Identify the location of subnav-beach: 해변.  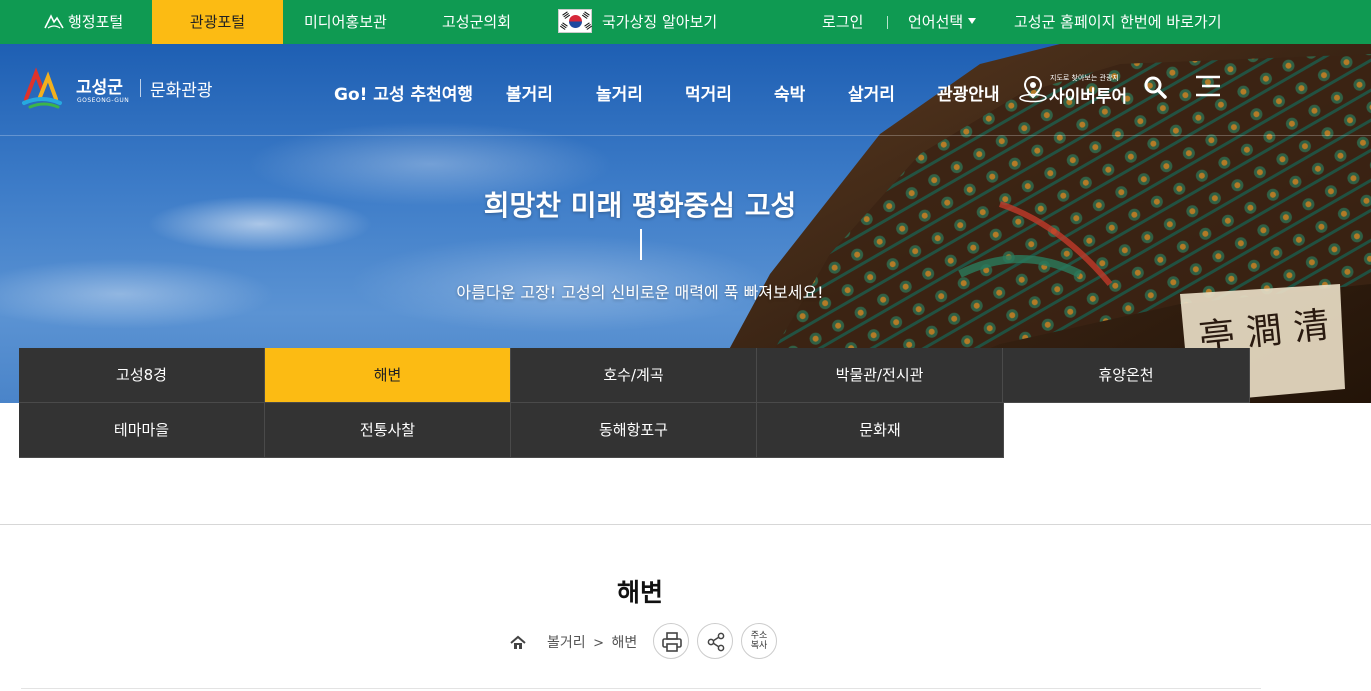
(388, 375).